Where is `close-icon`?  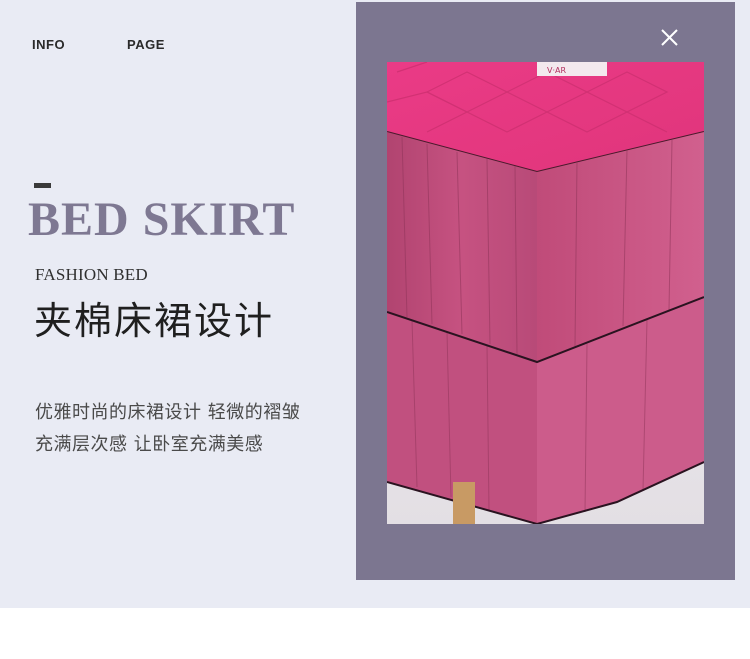 close-icon is located at coordinates (669, 37).